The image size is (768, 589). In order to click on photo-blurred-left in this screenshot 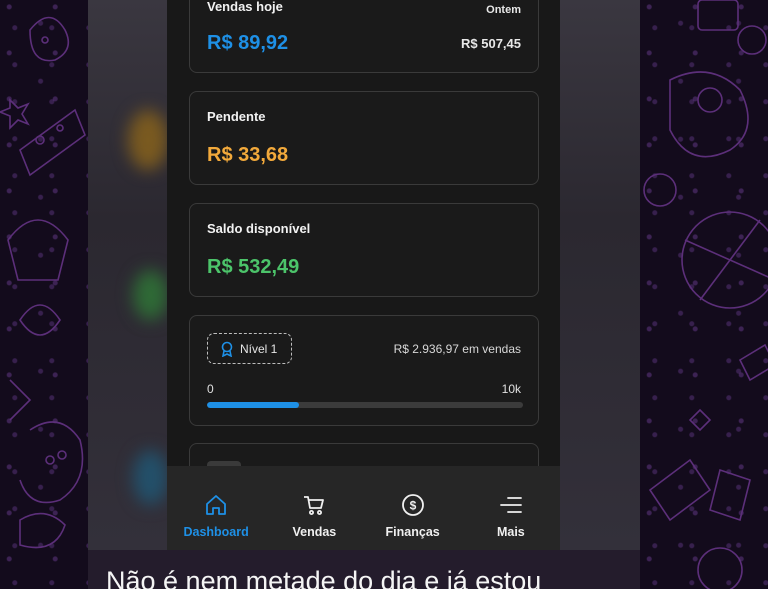, I will do `click(128, 275)`.